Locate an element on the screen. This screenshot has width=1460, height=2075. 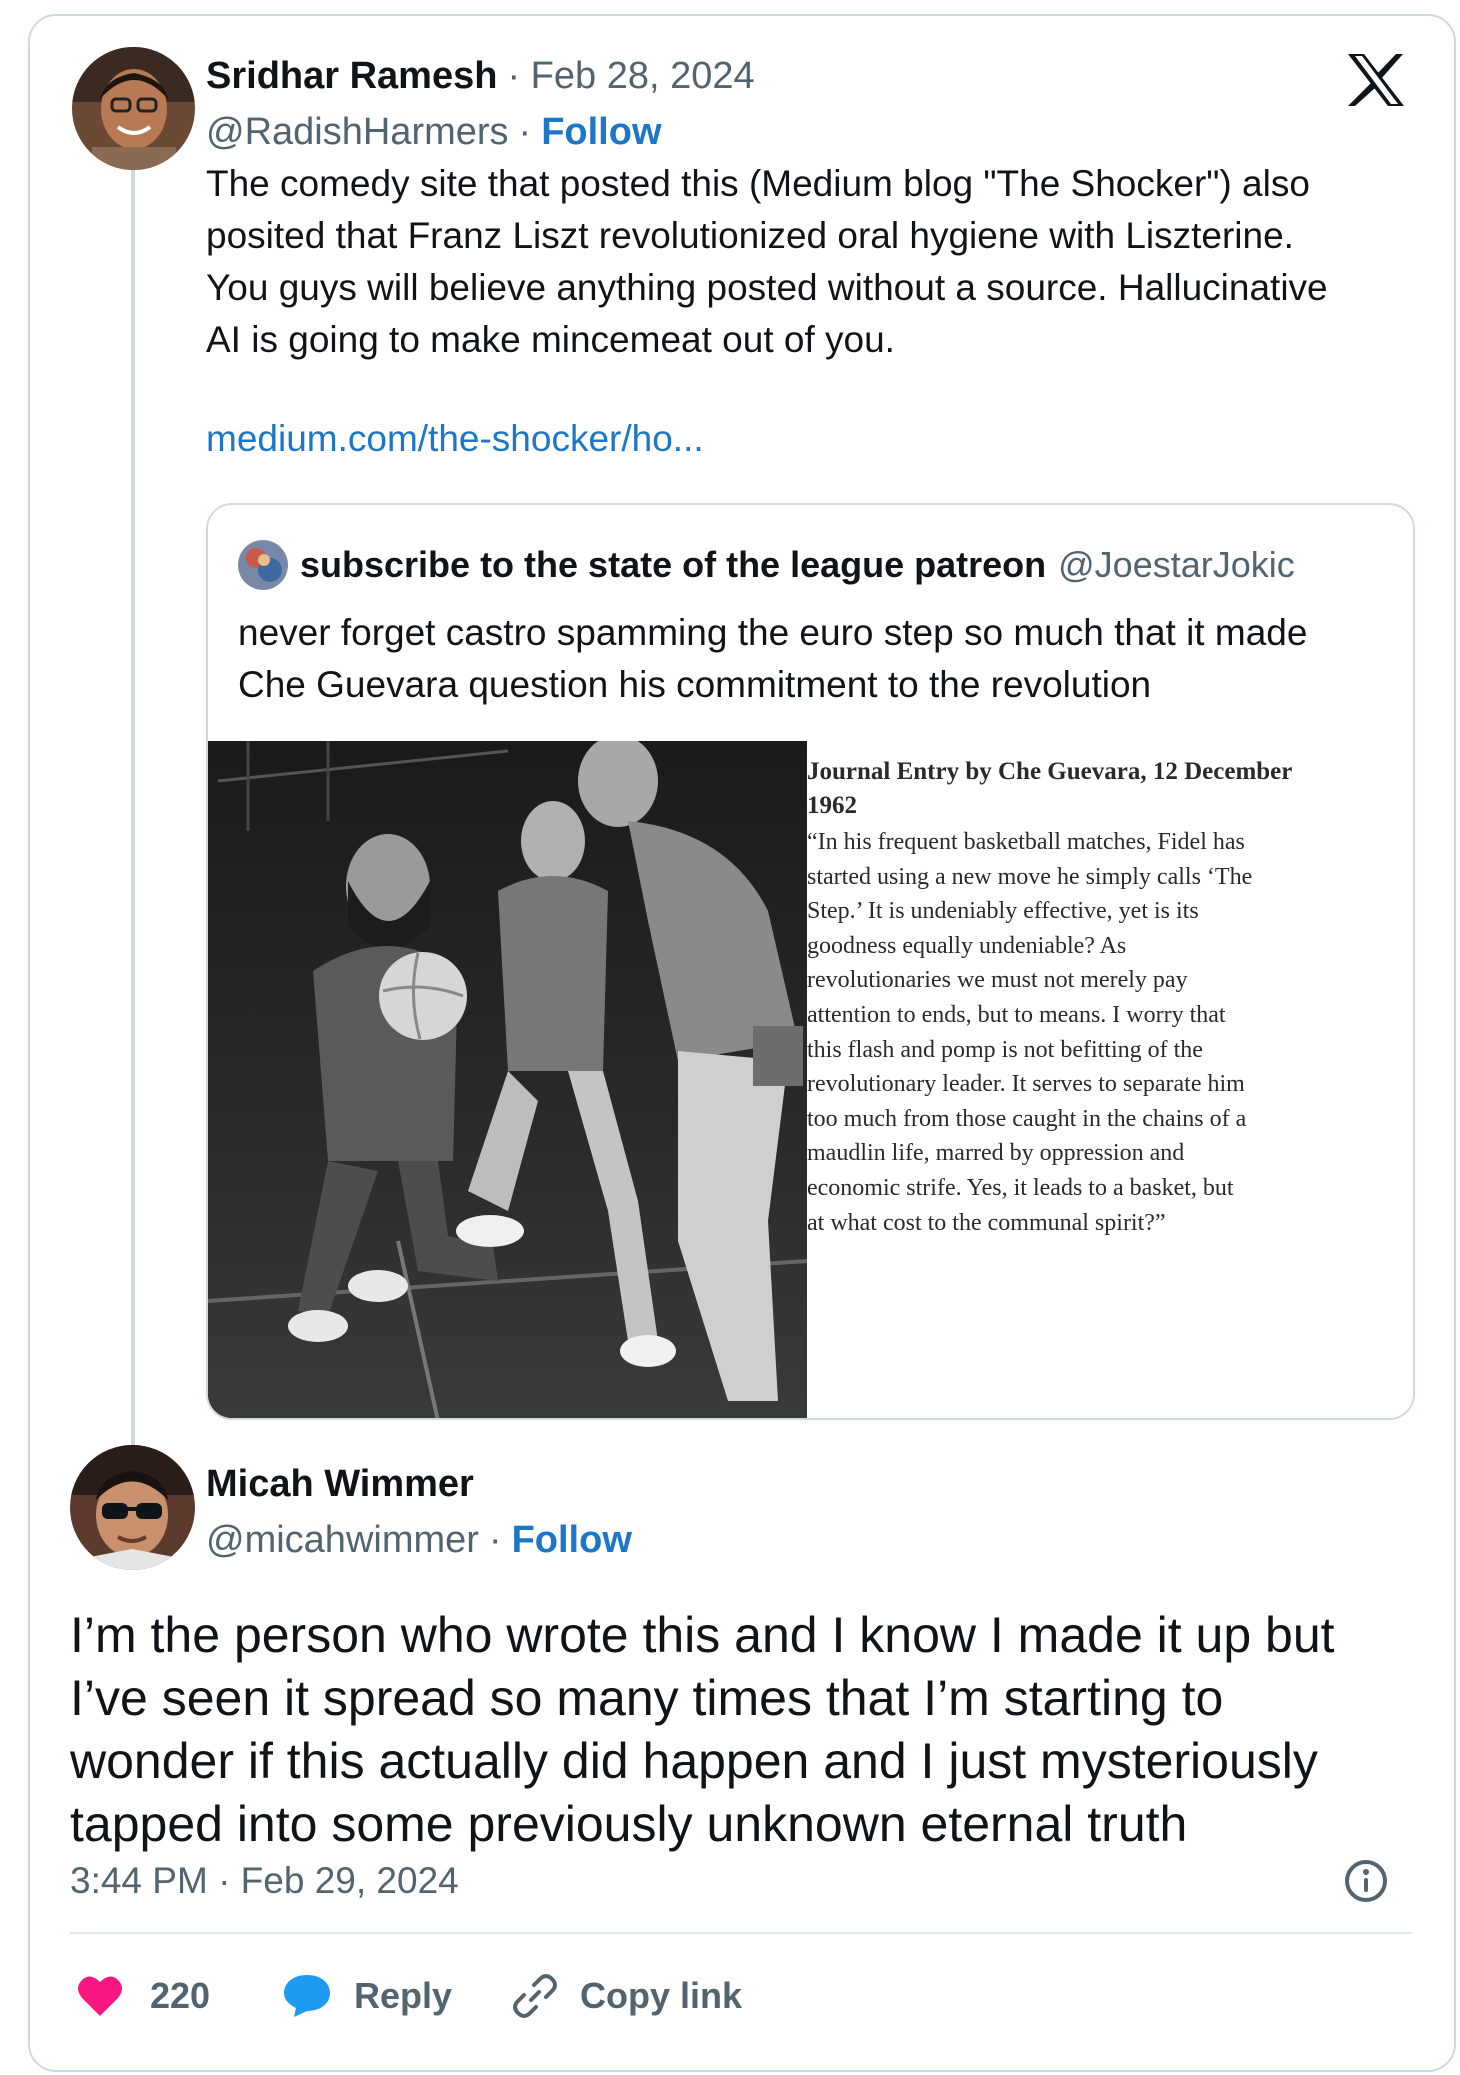
reply-header-line2: @micahwimmer · Follow is located at coordinates (419, 1540).